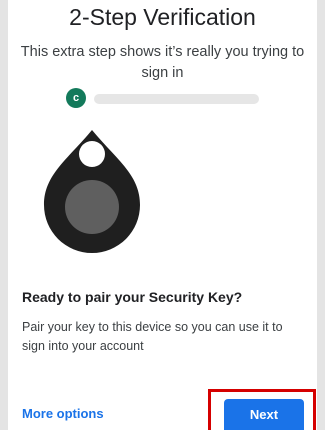 The height and width of the screenshot is (430, 325). I want to click on pair-heading: Ready to pair your Security Key?, so click(132, 297).